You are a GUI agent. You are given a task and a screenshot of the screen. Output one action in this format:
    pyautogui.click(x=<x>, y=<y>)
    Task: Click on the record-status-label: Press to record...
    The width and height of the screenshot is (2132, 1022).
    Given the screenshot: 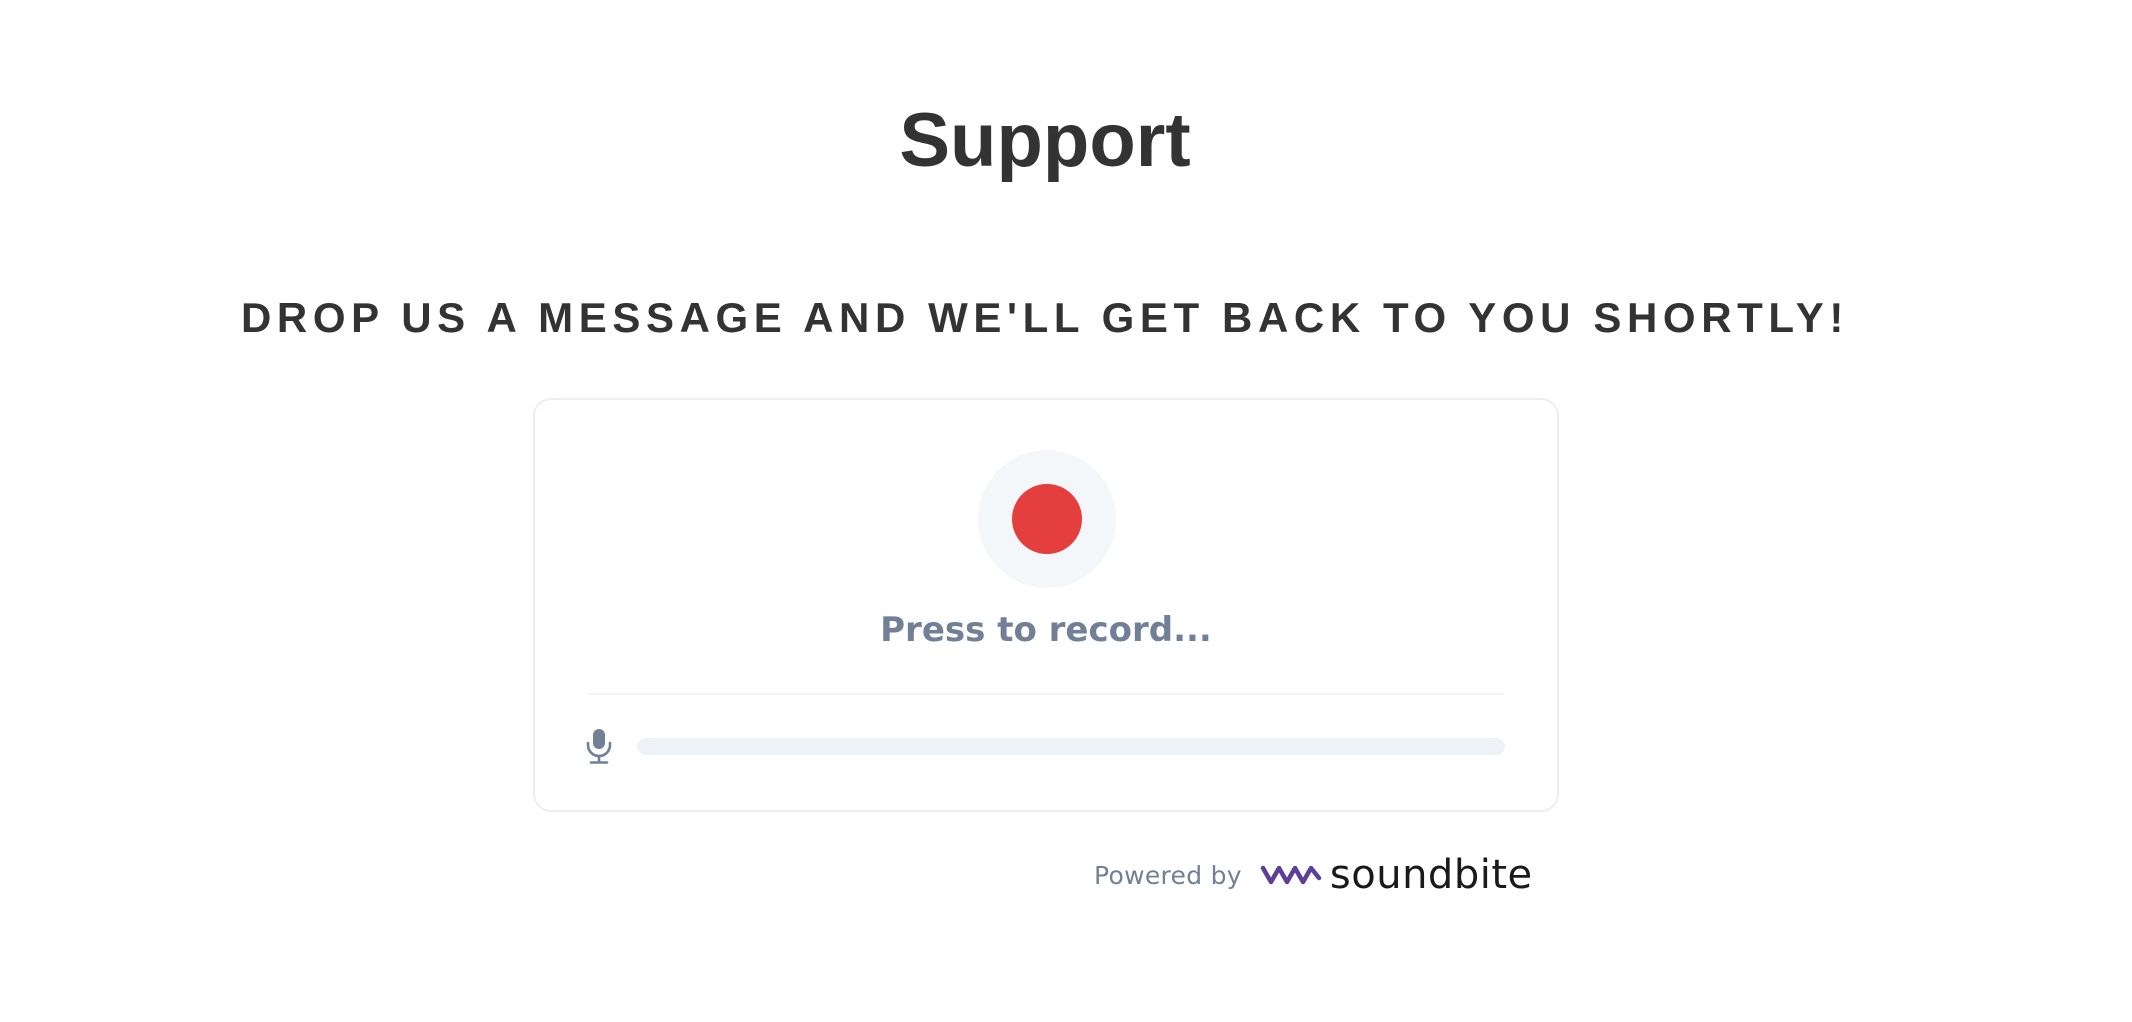 What is the action you would take?
    pyautogui.click(x=1046, y=630)
    